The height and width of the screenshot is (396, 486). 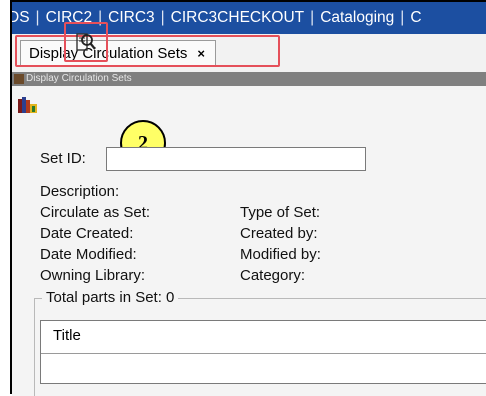 What do you see at coordinates (273, 275) in the screenshot?
I see `category-label: Category:` at bounding box center [273, 275].